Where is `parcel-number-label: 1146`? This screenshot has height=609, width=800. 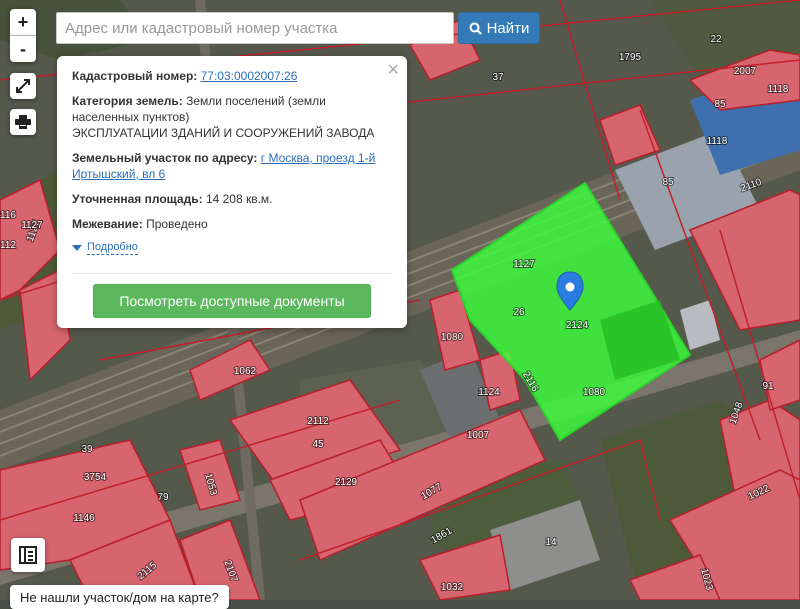 parcel-number-label: 1146 is located at coordinates (84, 518).